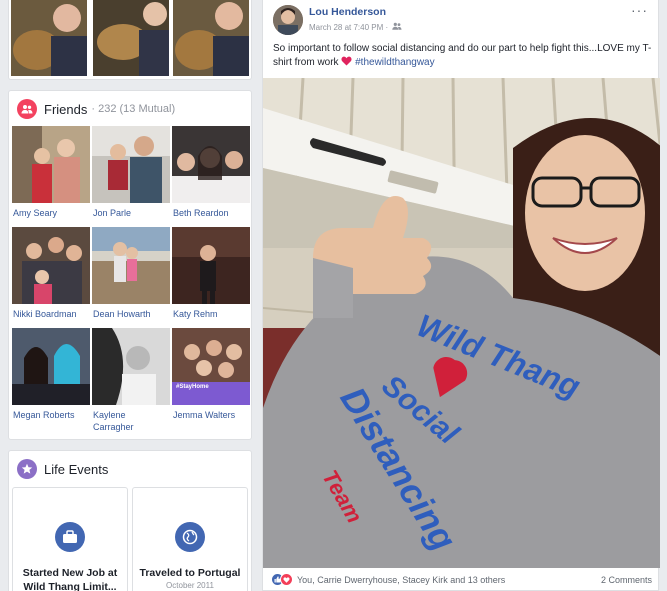 The width and height of the screenshot is (667, 591). Describe the element at coordinates (397, 27) in the screenshot. I see `friends-audience-icon` at that location.